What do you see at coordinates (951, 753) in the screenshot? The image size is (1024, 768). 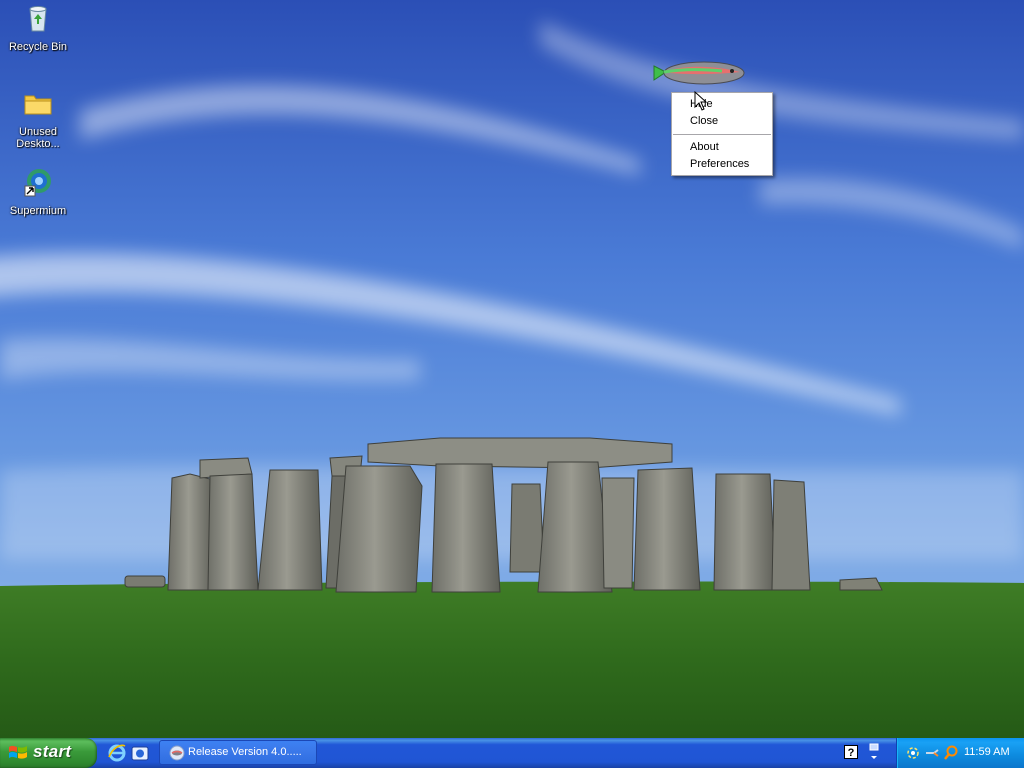 I see `search-icon` at bounding box center [951, 753].